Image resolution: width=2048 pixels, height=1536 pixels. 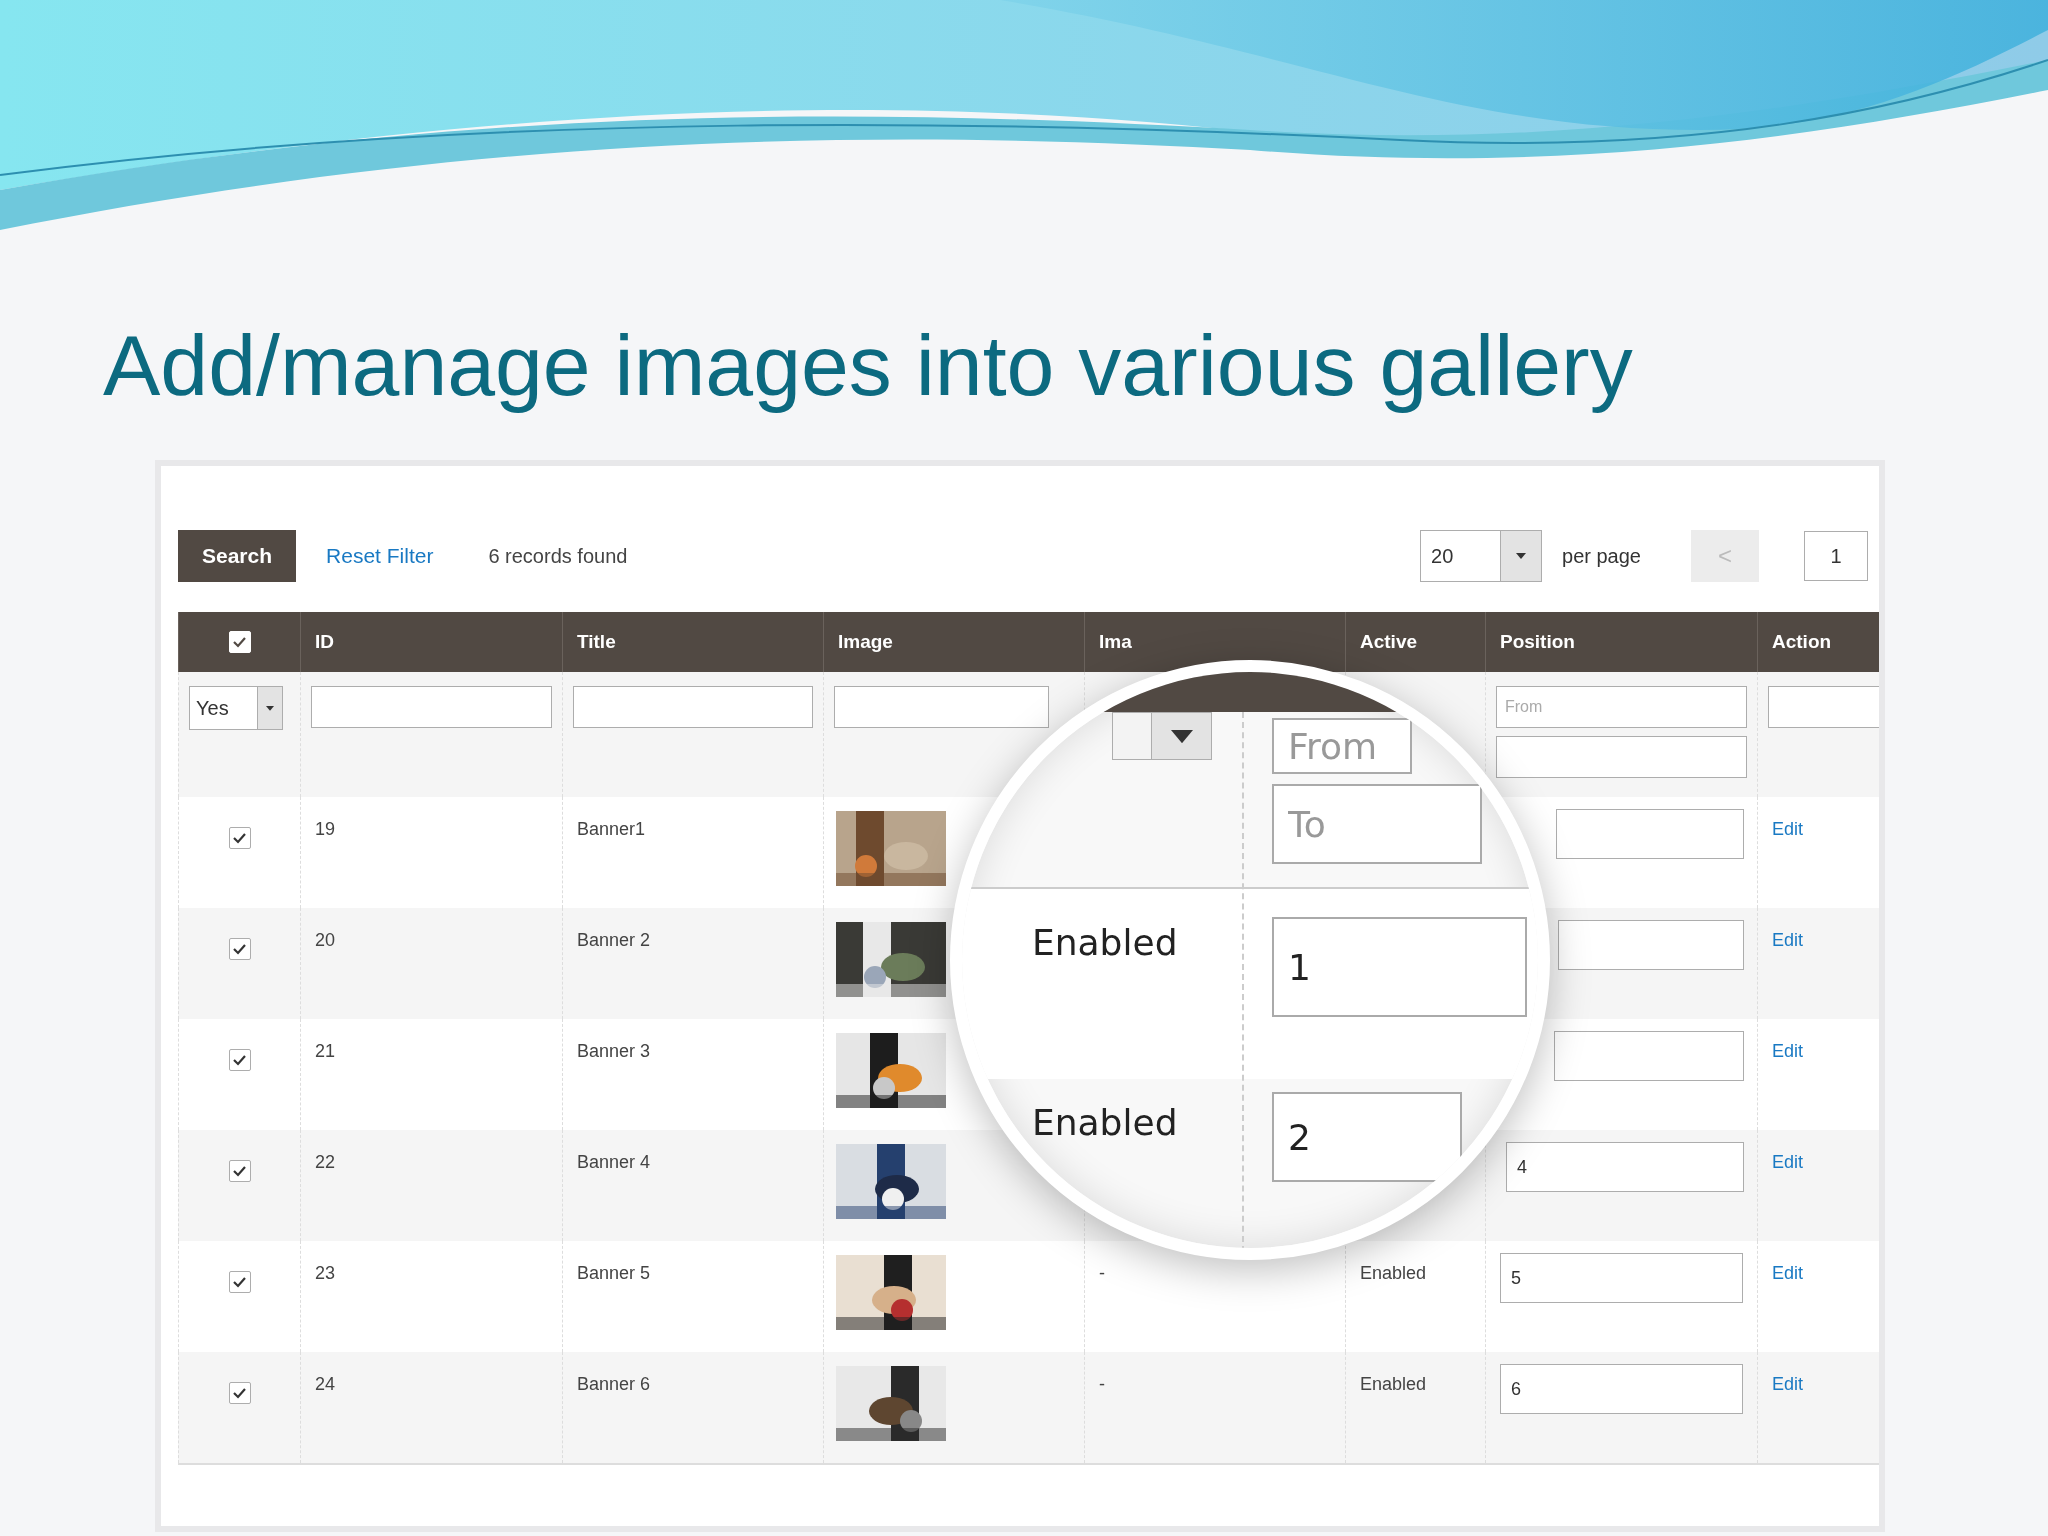 What do you see at coordinates (558, 556) in the screenshot?
I see `records-count: 6 records found` at bounding box center [558, 556].